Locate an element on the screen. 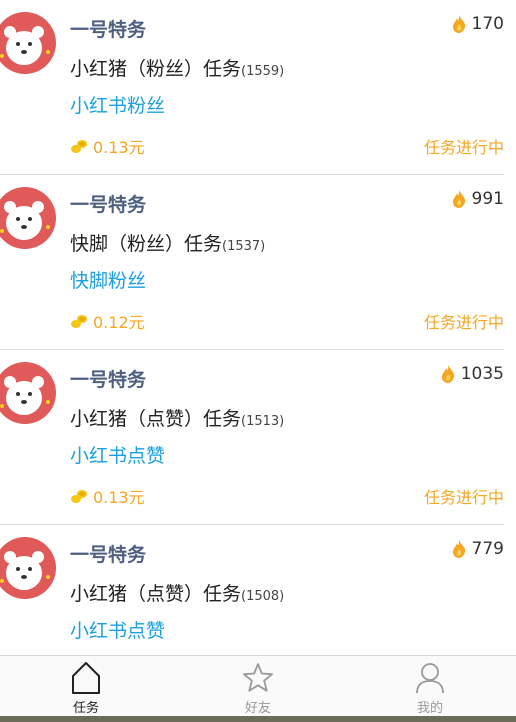  person-icon is located at coordinates (430, 678).